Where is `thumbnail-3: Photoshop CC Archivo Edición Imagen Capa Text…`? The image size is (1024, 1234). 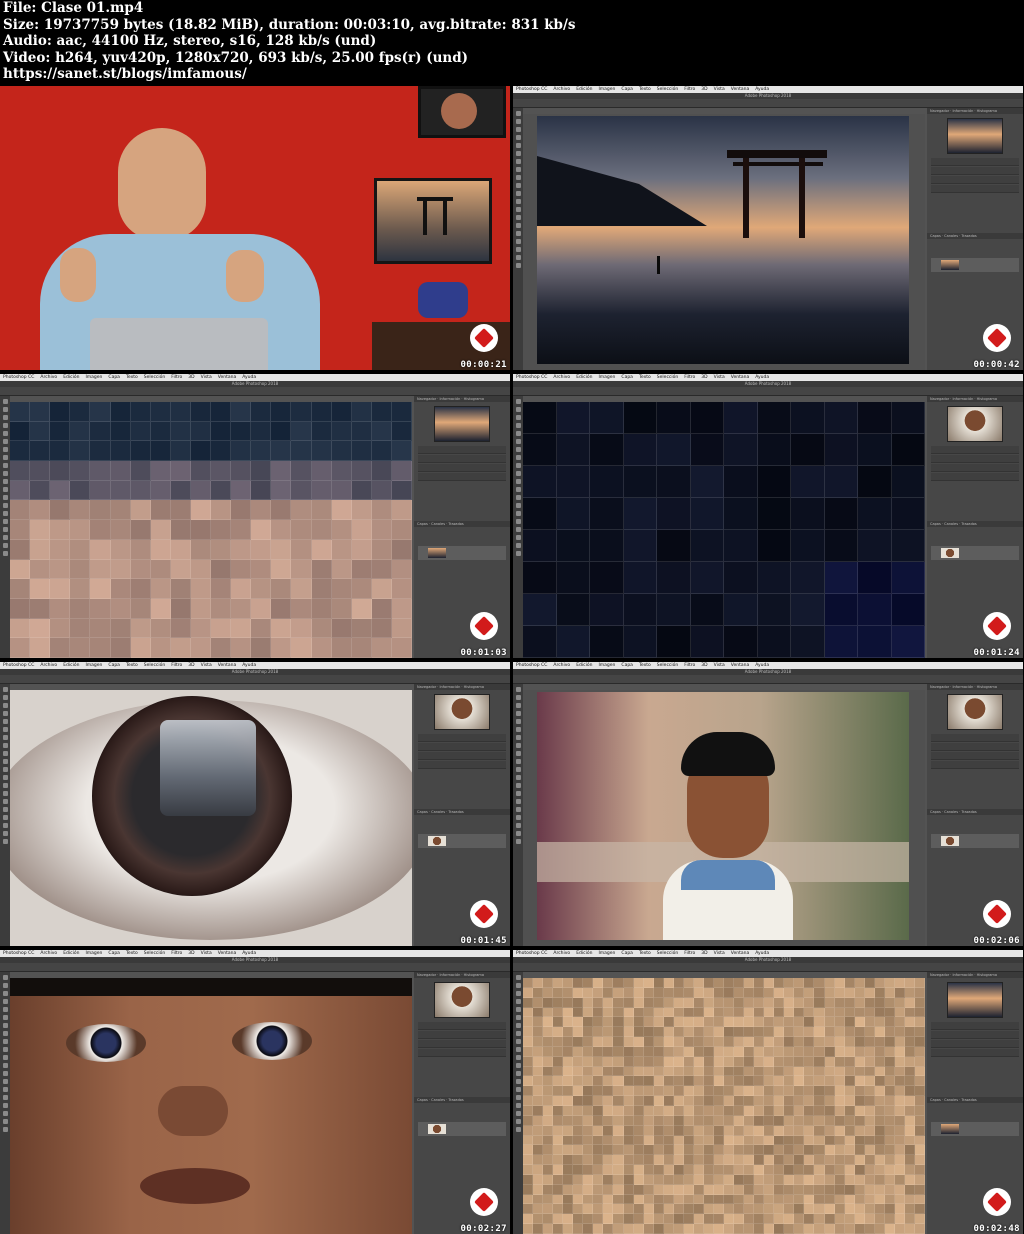 thumbnail-3: Photoshop CC Archivo Edición Imagen Capa Text… is located at coordinates (255, 516).